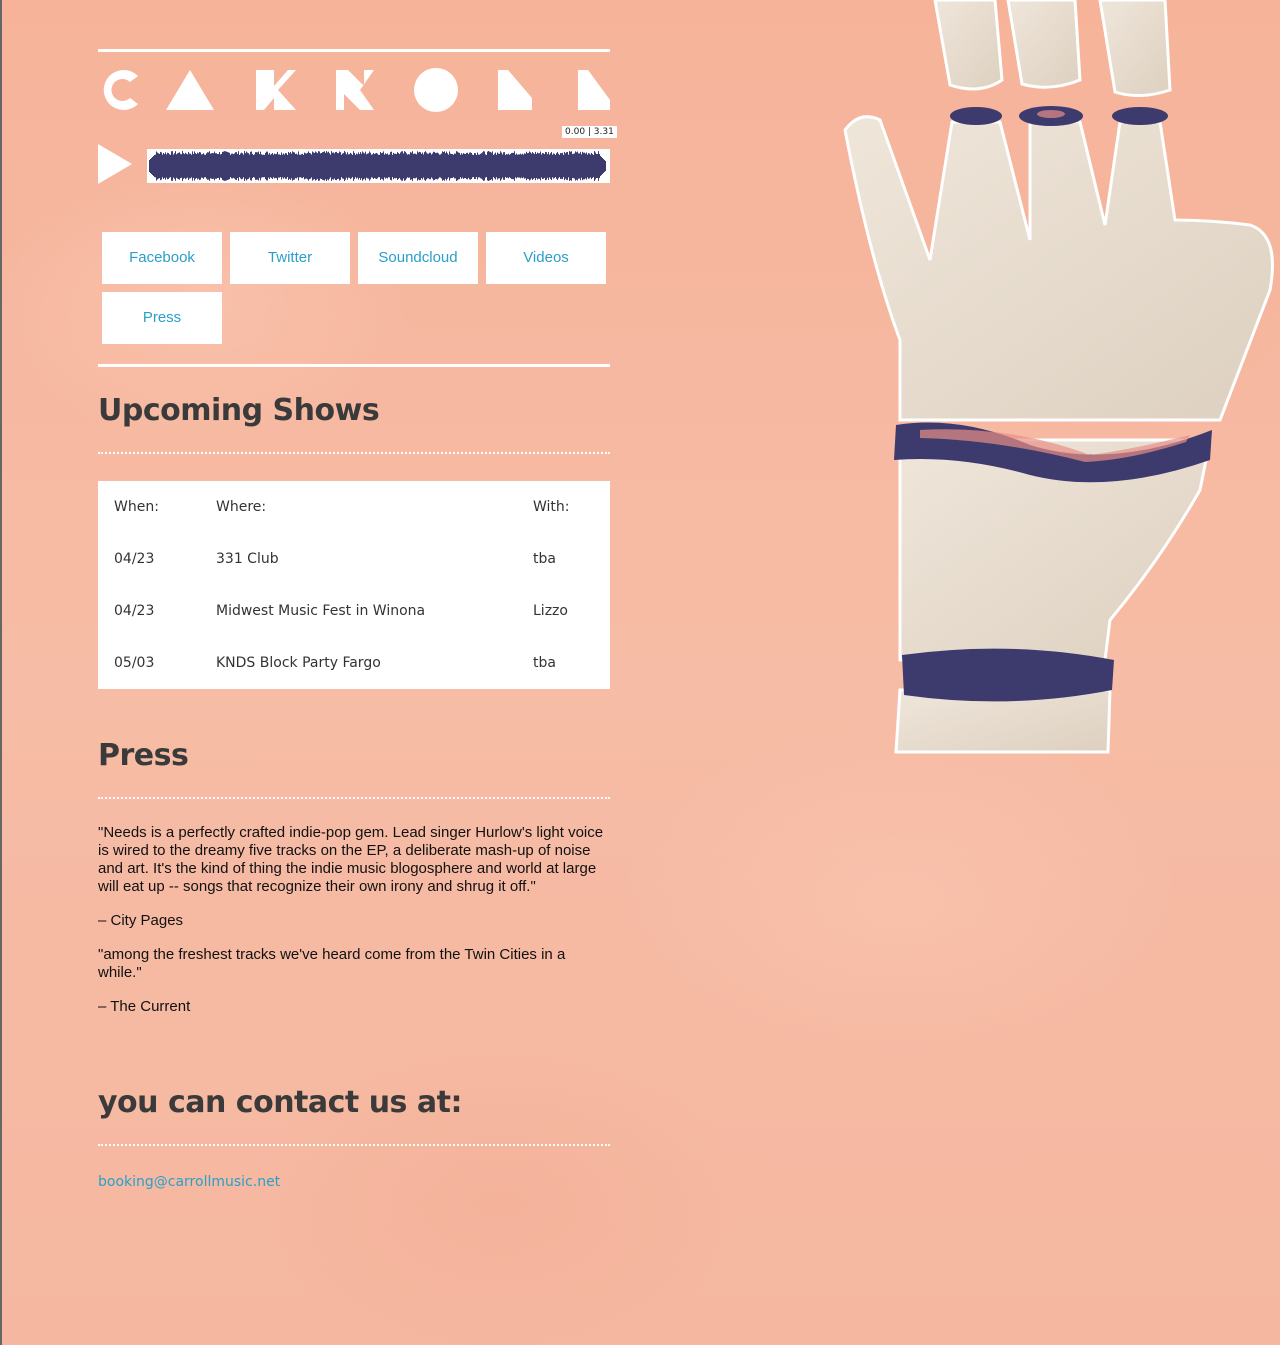 The image size is (1280, 1345). What do you see at coordinates (189, 1182) in the screenshot?
I see `contact-email-link: booking@carrollmusic.net` at bounding box center [189, 1182].